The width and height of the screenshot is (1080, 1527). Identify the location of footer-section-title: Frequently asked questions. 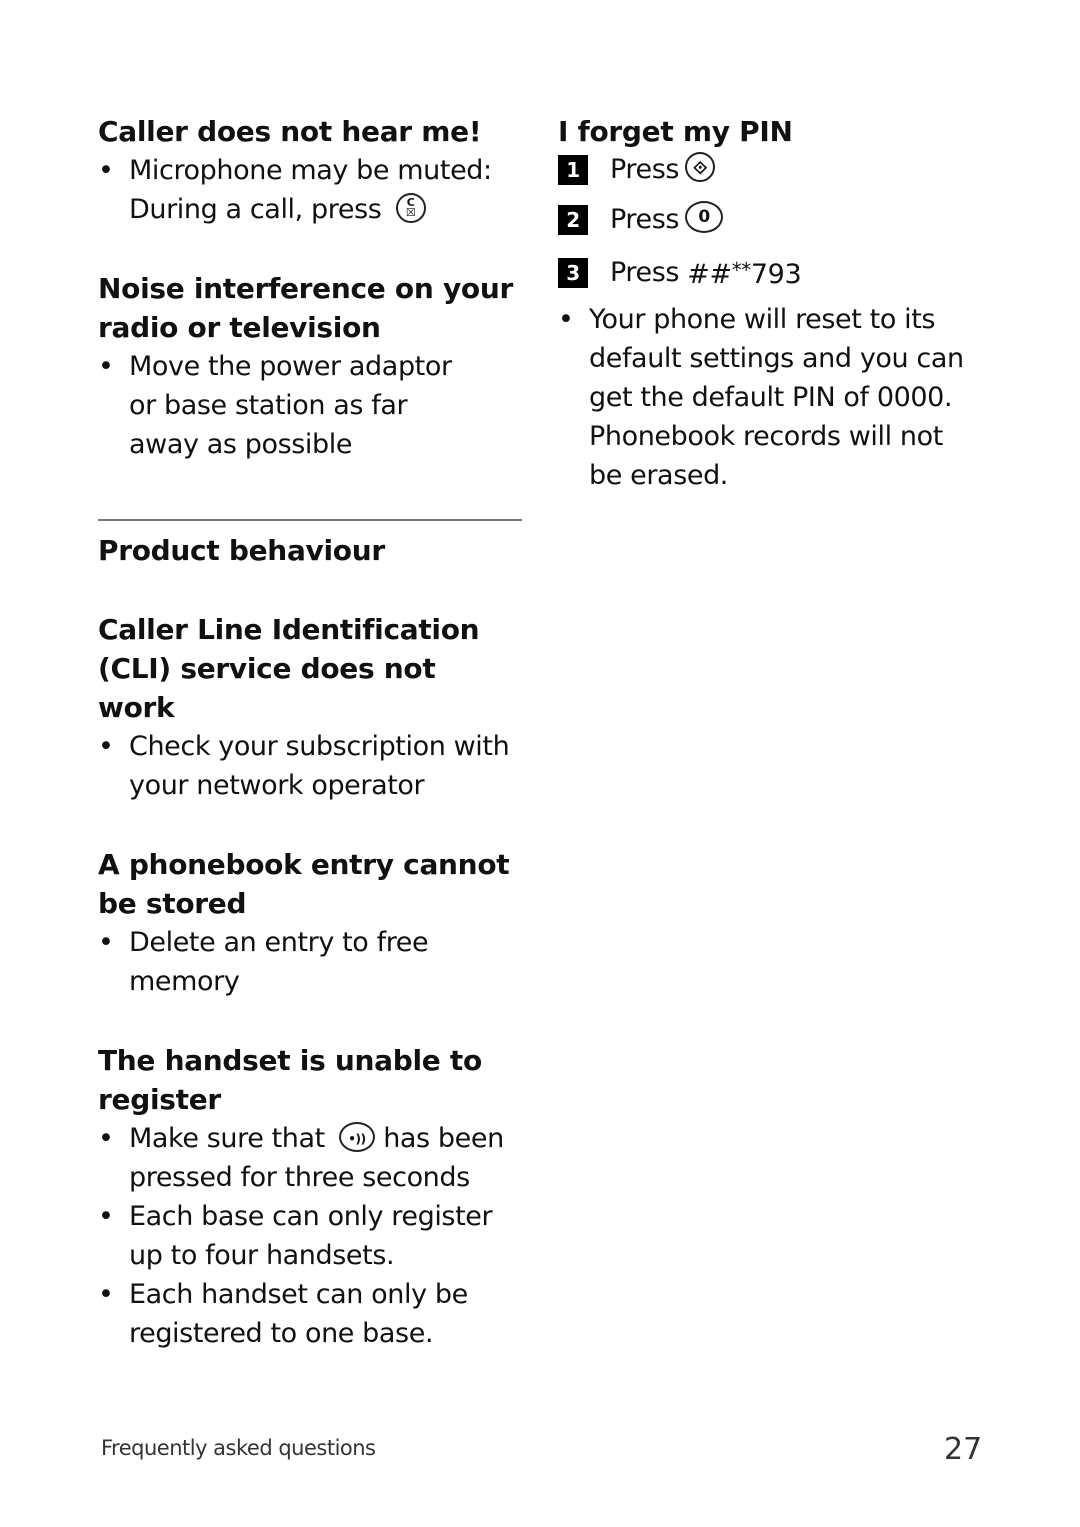
(238, 1448).